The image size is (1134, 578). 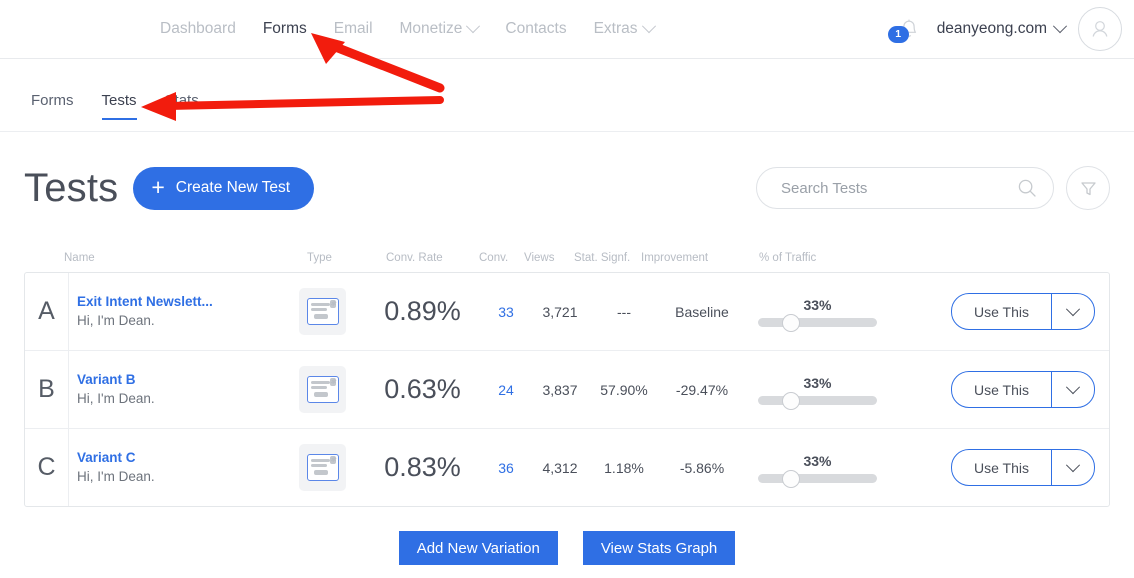 What do you see at coordinates (158, 186) in the screenshot?
I see `plus-icon: +` at bounding box center [158, 186].